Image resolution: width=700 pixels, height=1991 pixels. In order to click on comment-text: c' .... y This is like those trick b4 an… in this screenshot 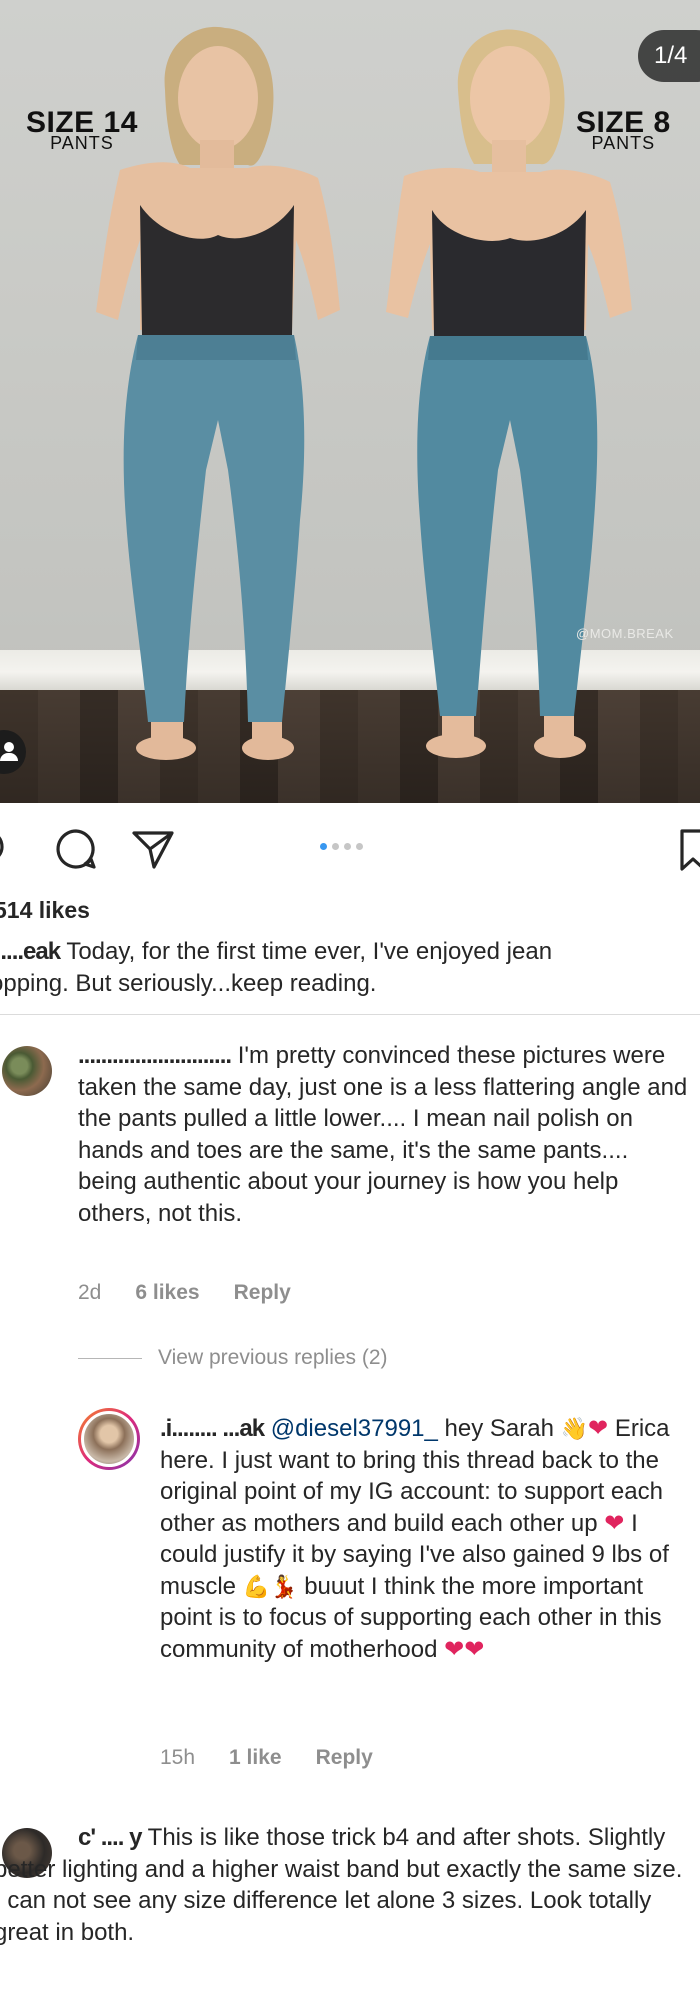, I will do `click(342, 1885)`.